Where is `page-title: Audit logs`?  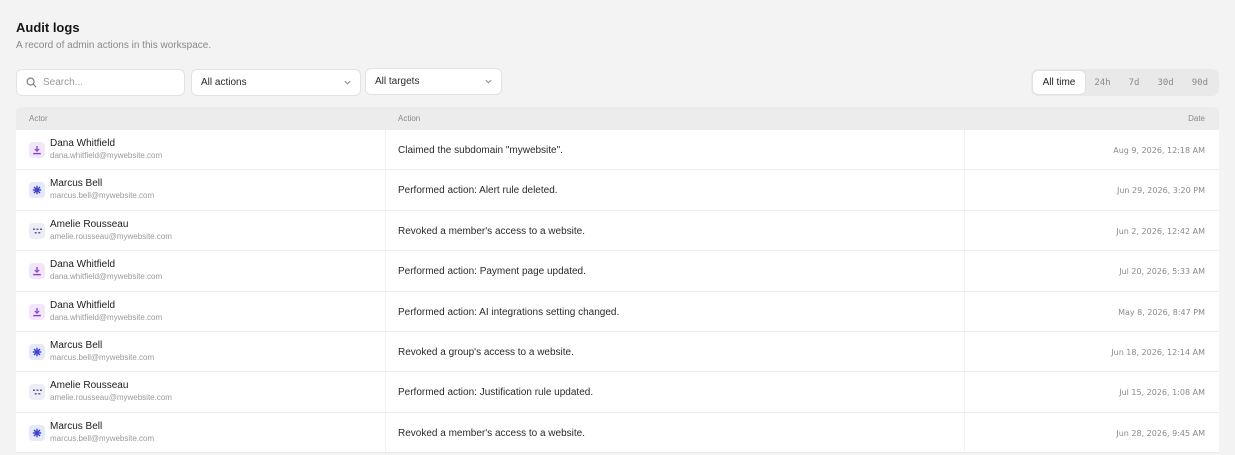
page-title: Audit logs is located at coordinates (48, 27).